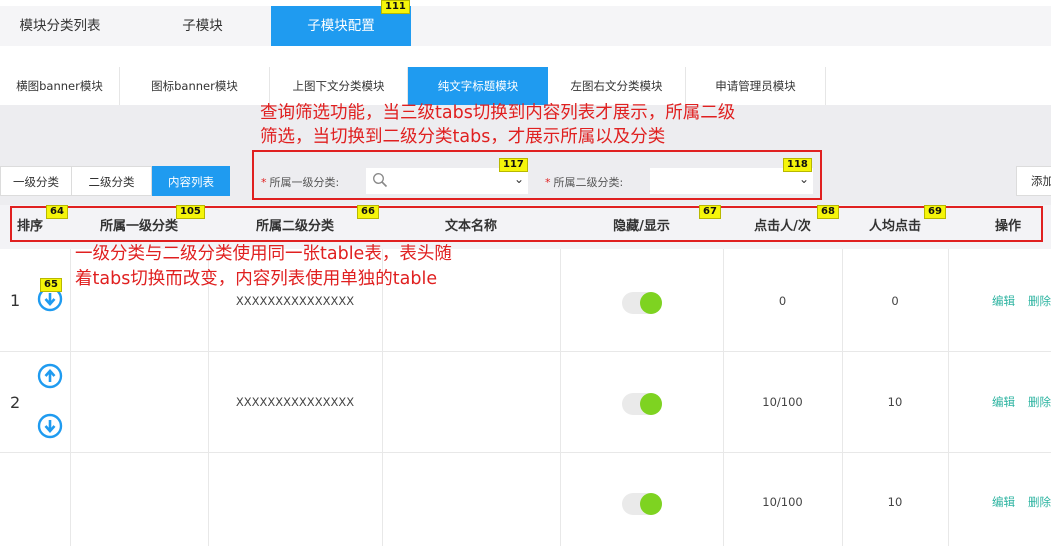 This screenshot has height=546, width=1051. Describe the element at coordinates (935, 212) in the screenshot. I see `badge-col-avg: 69` at that location.